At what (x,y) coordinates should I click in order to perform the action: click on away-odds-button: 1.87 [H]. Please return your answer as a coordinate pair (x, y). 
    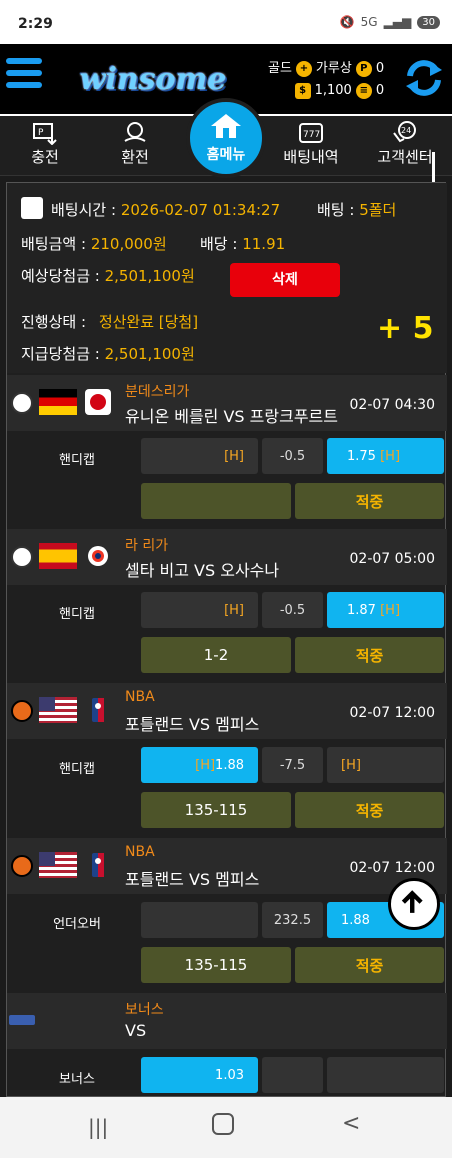
    Looking at the image, I should click on (385, 610).